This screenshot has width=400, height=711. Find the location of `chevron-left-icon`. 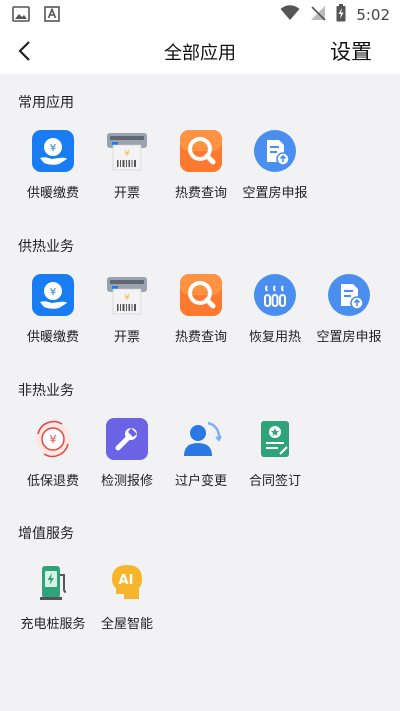

chevron-left-icon is located at coordinates (24, 51).